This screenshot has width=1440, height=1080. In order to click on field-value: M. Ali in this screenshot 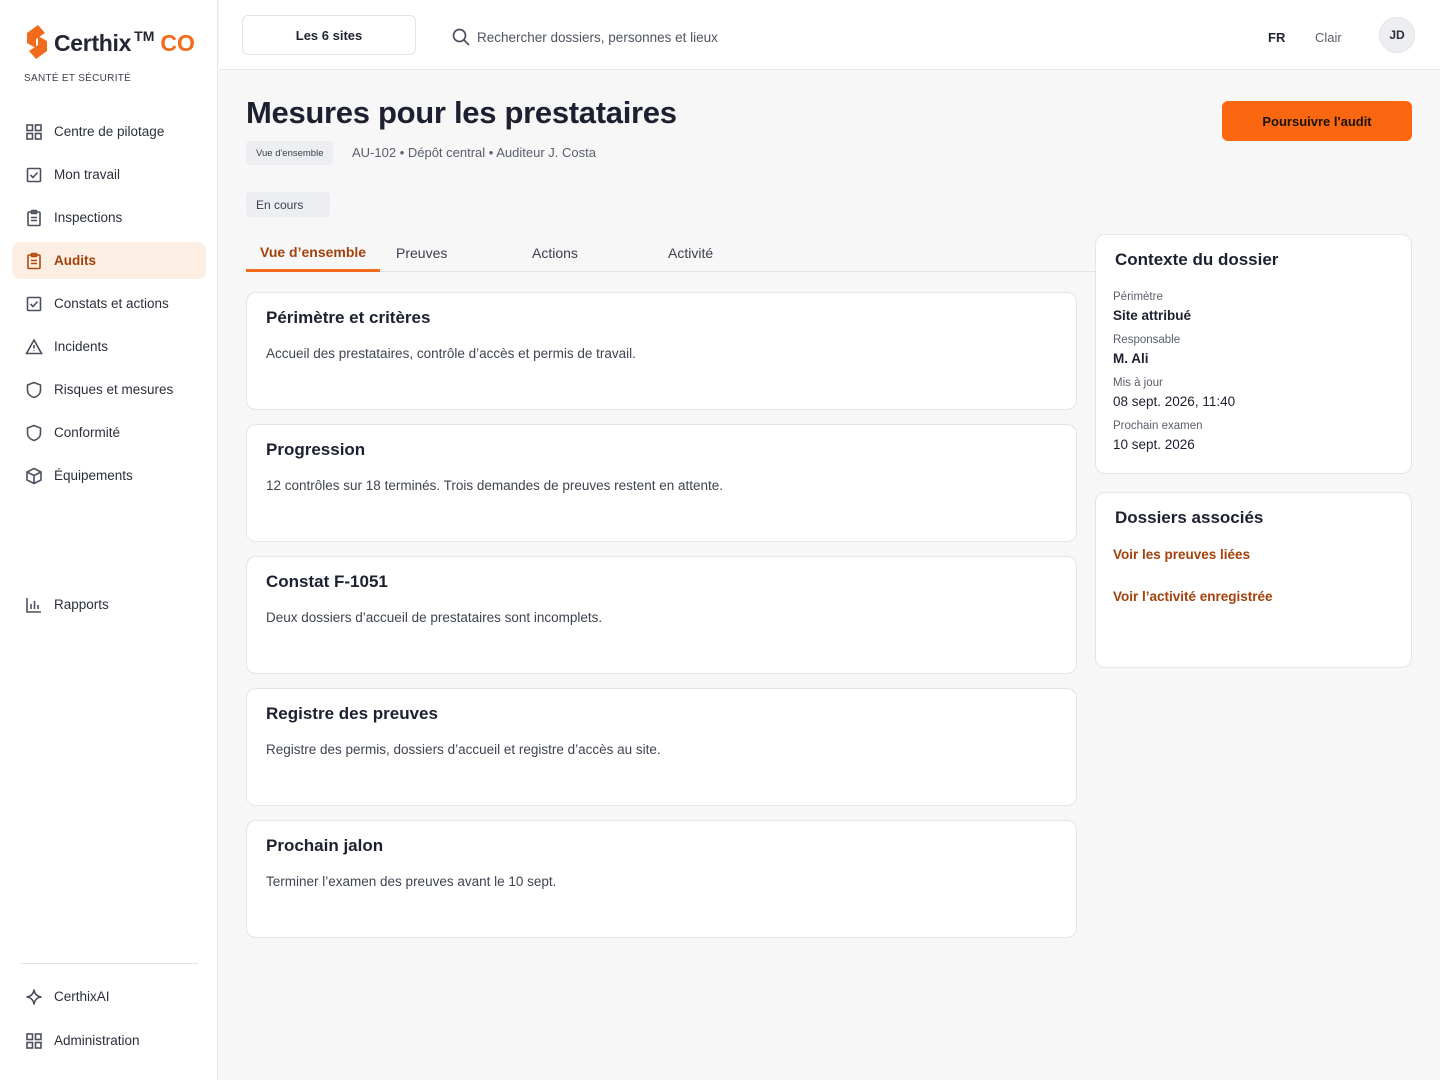, I will do `click(1131, 358)`.